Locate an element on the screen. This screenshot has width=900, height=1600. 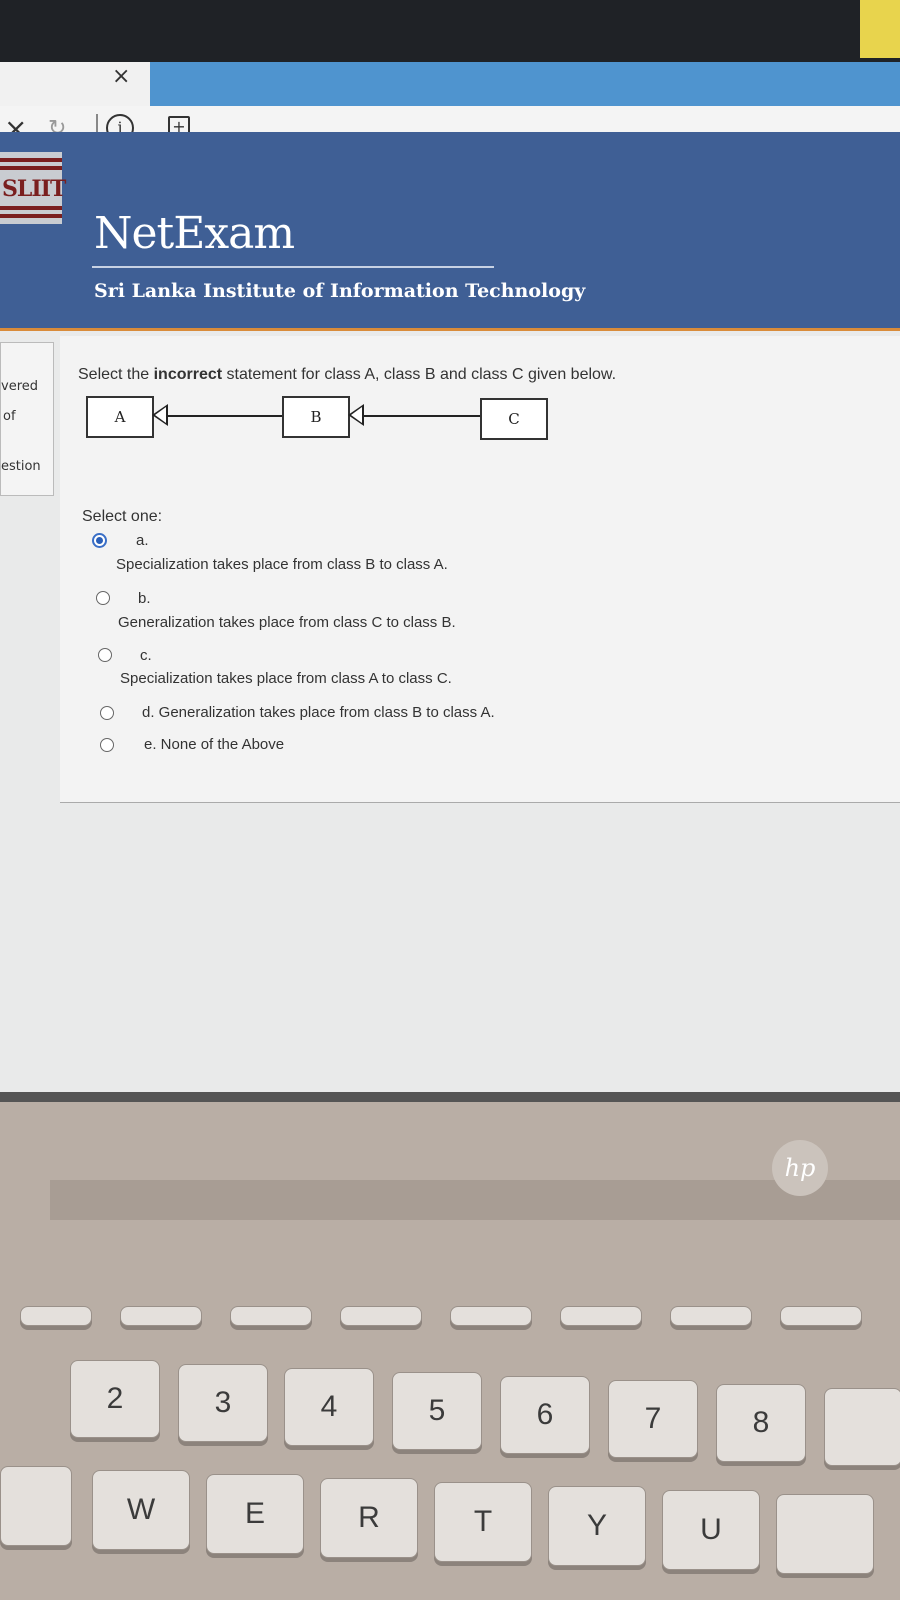
question-nav-panel: vered of estion is located at coordinates (27, 419).